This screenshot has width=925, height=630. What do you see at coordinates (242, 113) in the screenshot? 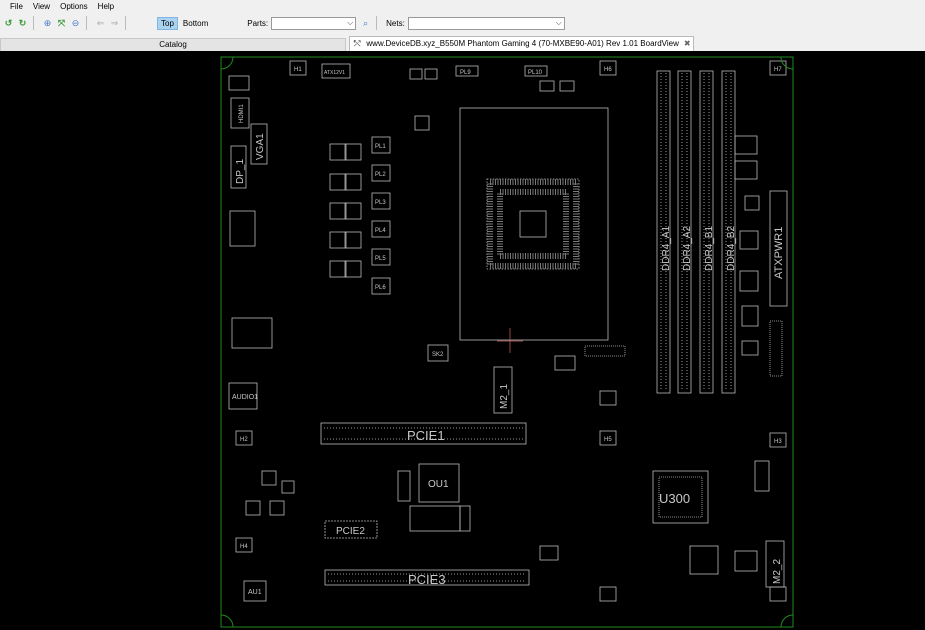
I see `label-hdmi1: HDMI1` at bounding box center [242, 113].